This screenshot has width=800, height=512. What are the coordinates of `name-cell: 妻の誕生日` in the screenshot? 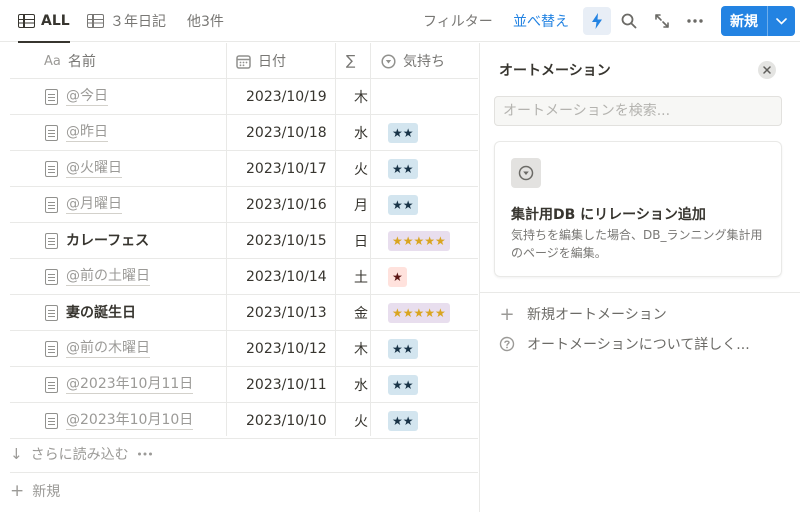 It's located at (90, 312).